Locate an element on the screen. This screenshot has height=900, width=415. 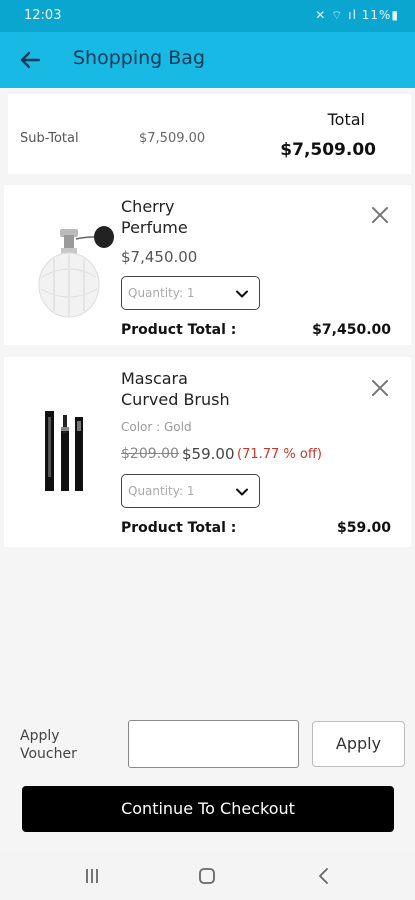
home-icon is located at coordinates (207, 876).